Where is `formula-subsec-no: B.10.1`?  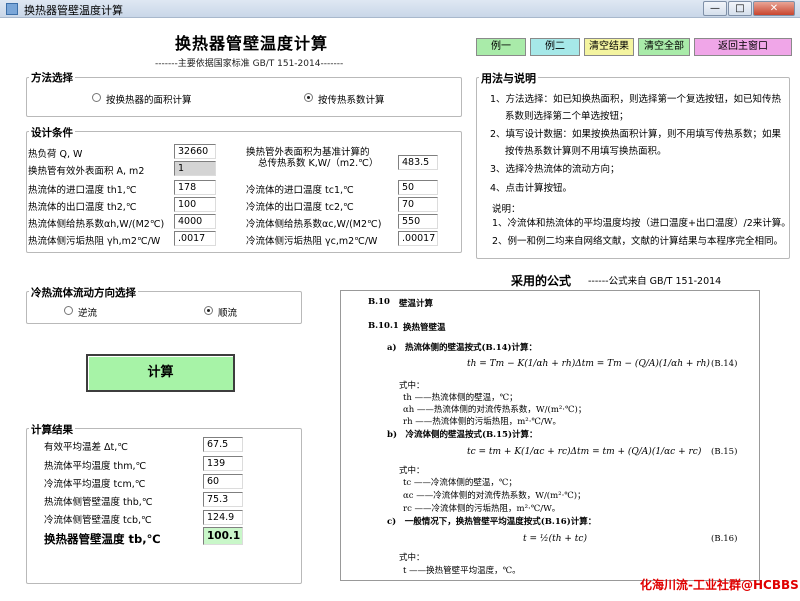 formula-subsec-no: B.10.1 is located at coordinates (383, 326).